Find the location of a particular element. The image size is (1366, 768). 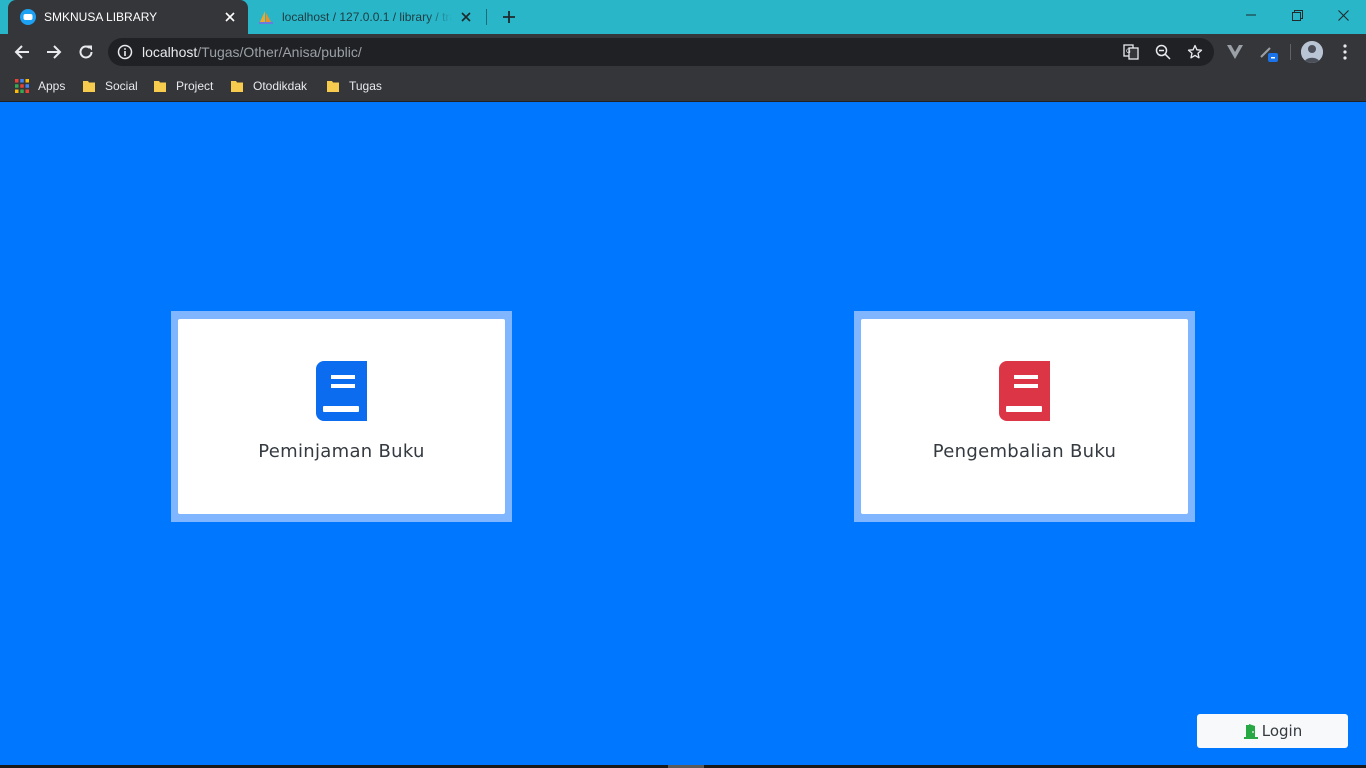

url-path: /Tugas/Other/Anisa/public/ is located at coordinates (279, 52).